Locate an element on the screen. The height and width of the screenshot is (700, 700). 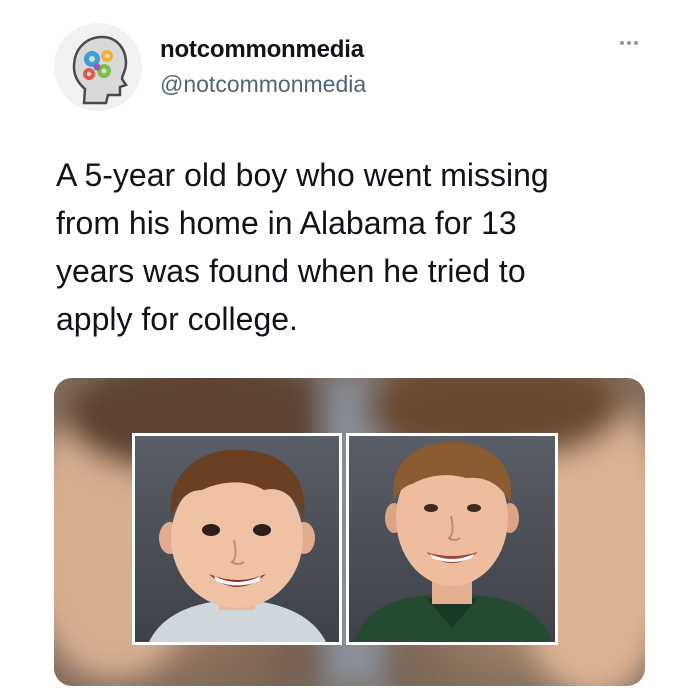
tweet-text-line: from his home in Alabama for 13 is located at coordinates (286, 223).